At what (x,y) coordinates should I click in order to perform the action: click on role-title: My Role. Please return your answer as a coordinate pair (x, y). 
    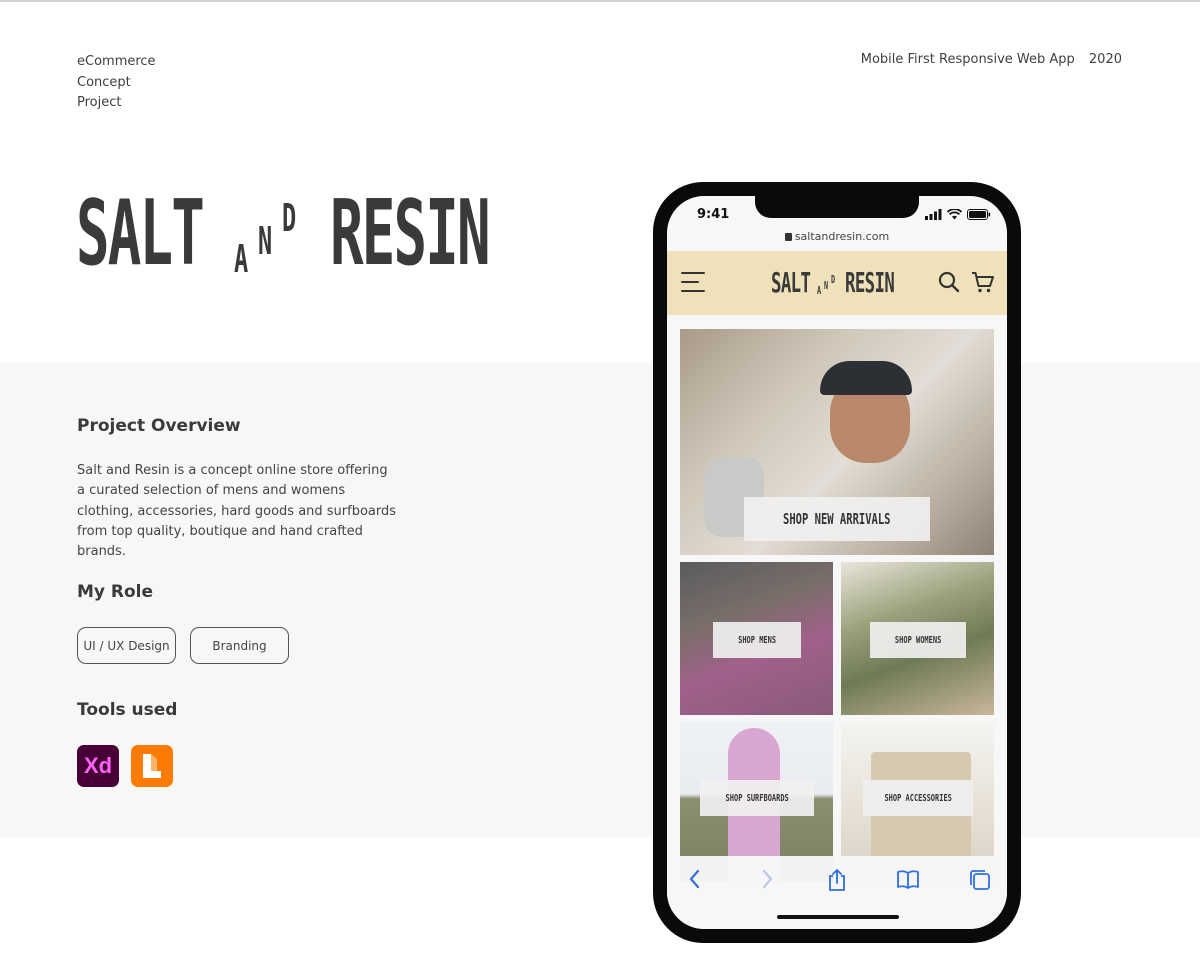
    Looking at the image, I should click on (115, 592).